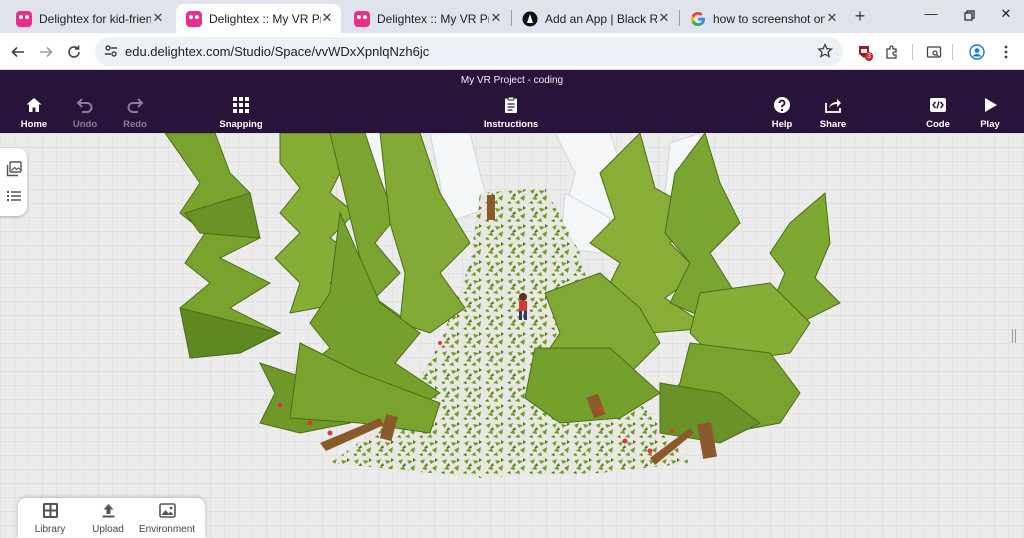 The width and height of the screenshot is (1024, 538). What do you see at coordinates (938, 124) in the screenshot?
I see `code-label: Code` at bounding box center [938, 124].